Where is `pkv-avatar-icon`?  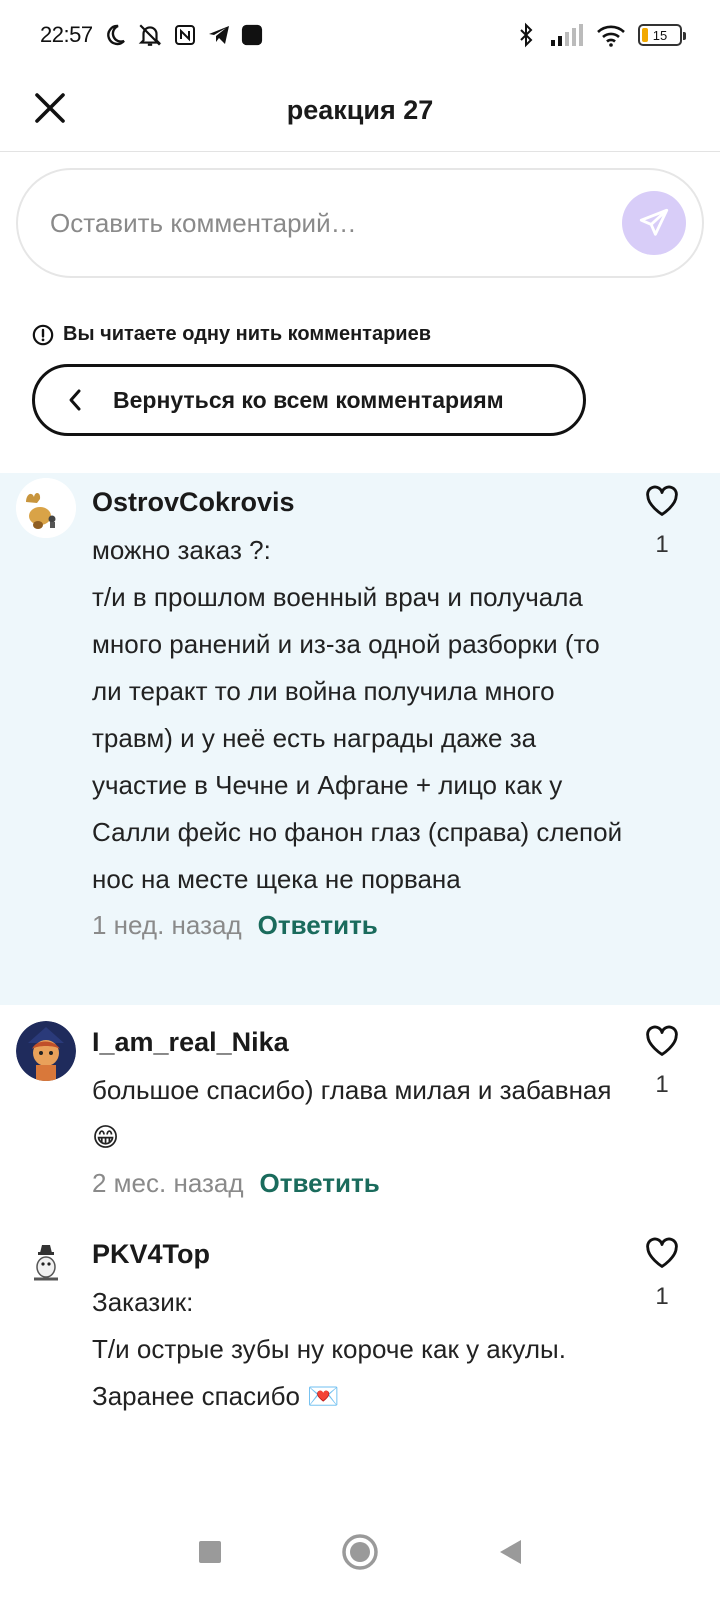
pkv-avatar-icon is located at coordinates (46, 1263).